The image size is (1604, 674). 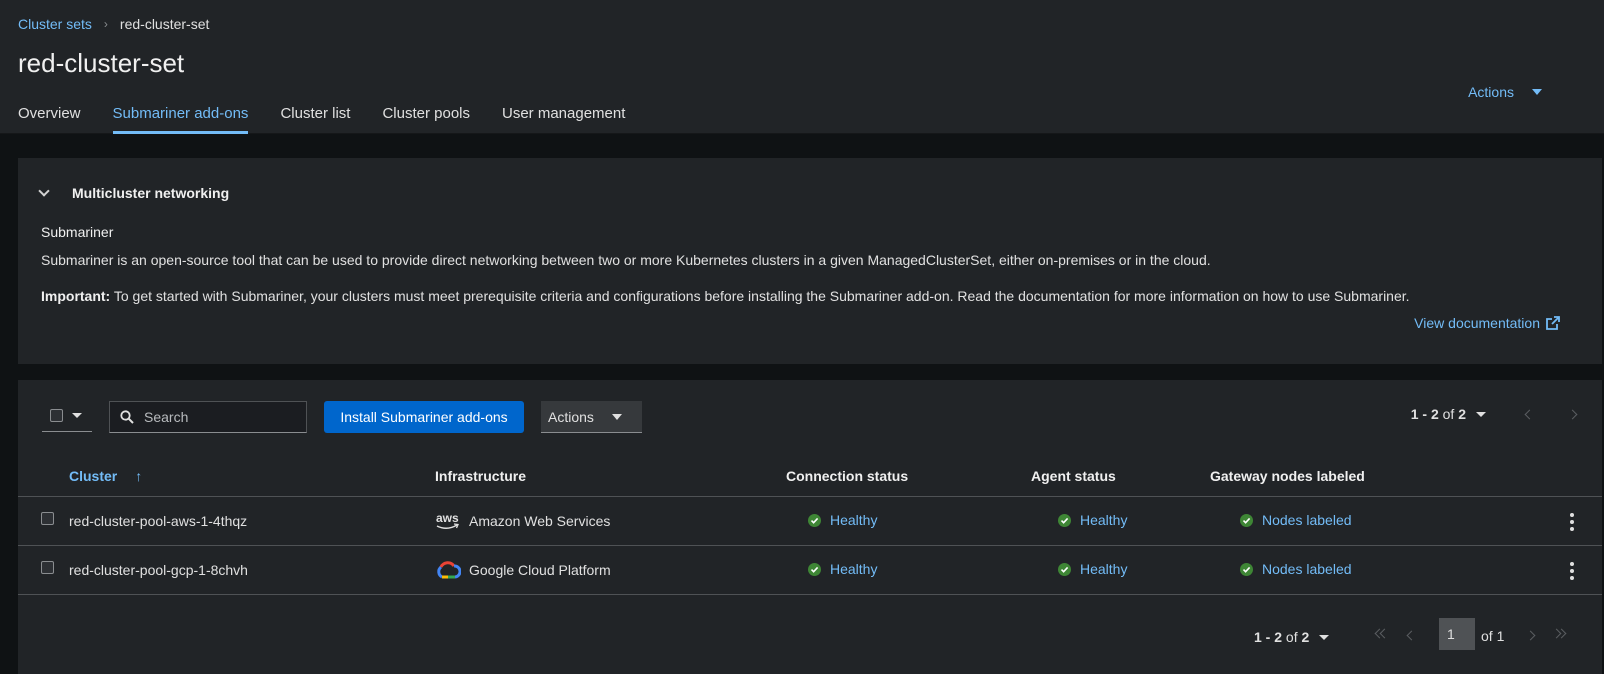 What do you see at coordinates (55, 24) in the screenshot?
I see `breadcrumb-cluster-sets-link: Cluster sets` at bounding box center [55, 24].